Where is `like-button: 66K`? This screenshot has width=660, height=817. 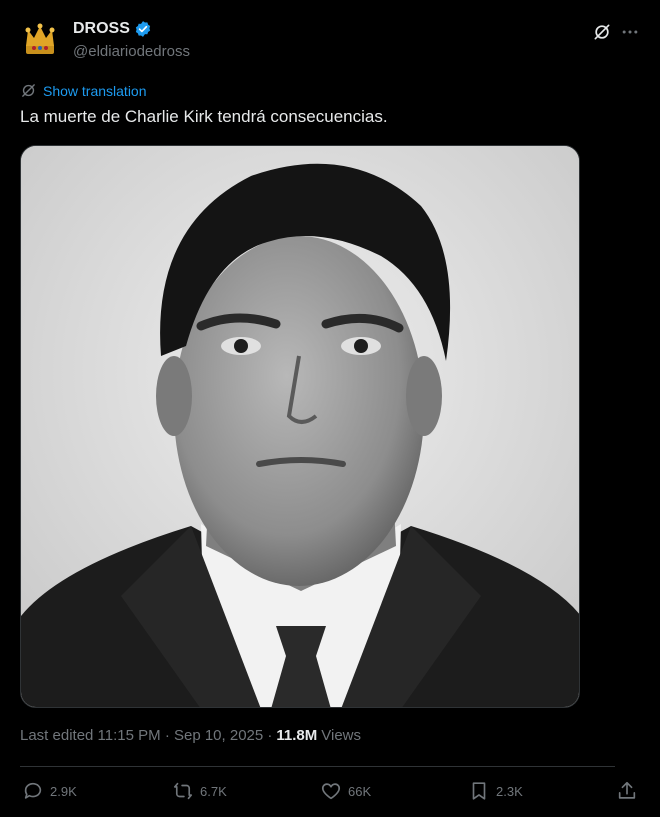 like-button: 66K is located at coordinates (345, 791).